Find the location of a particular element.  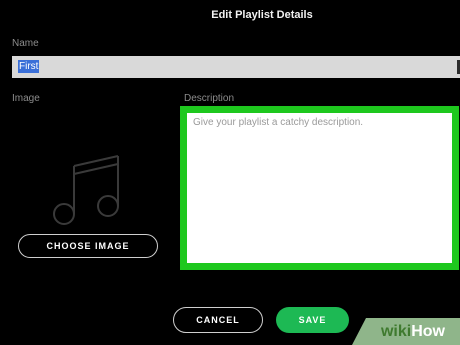

image-label: Image is located at coordinates (26, 98).